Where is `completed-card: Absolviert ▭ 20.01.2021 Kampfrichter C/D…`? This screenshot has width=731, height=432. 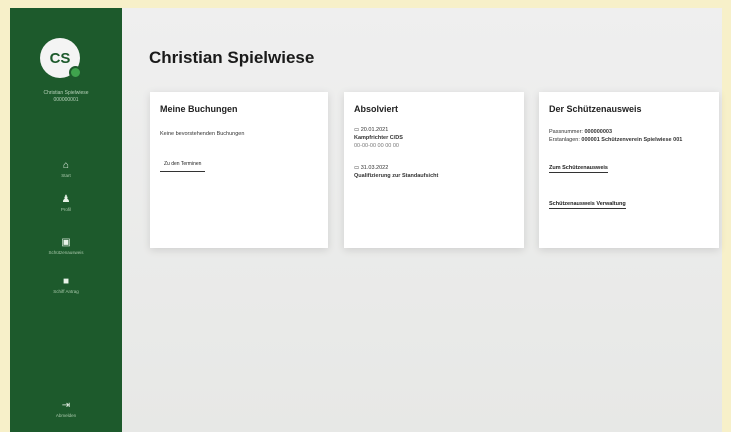 completed-card: Absolviert ▭ 20.01.2021 Kampfrichter C/D… is located at coordinates (434, 170).